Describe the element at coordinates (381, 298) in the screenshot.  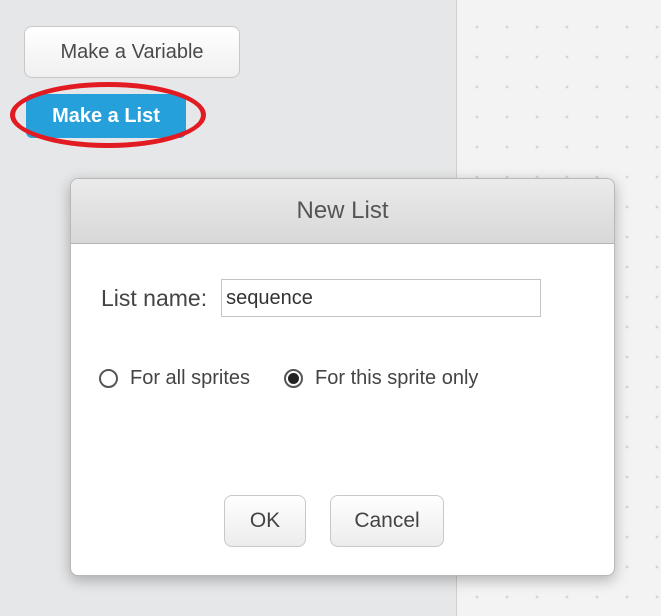
I see `list-name-input` at that location.